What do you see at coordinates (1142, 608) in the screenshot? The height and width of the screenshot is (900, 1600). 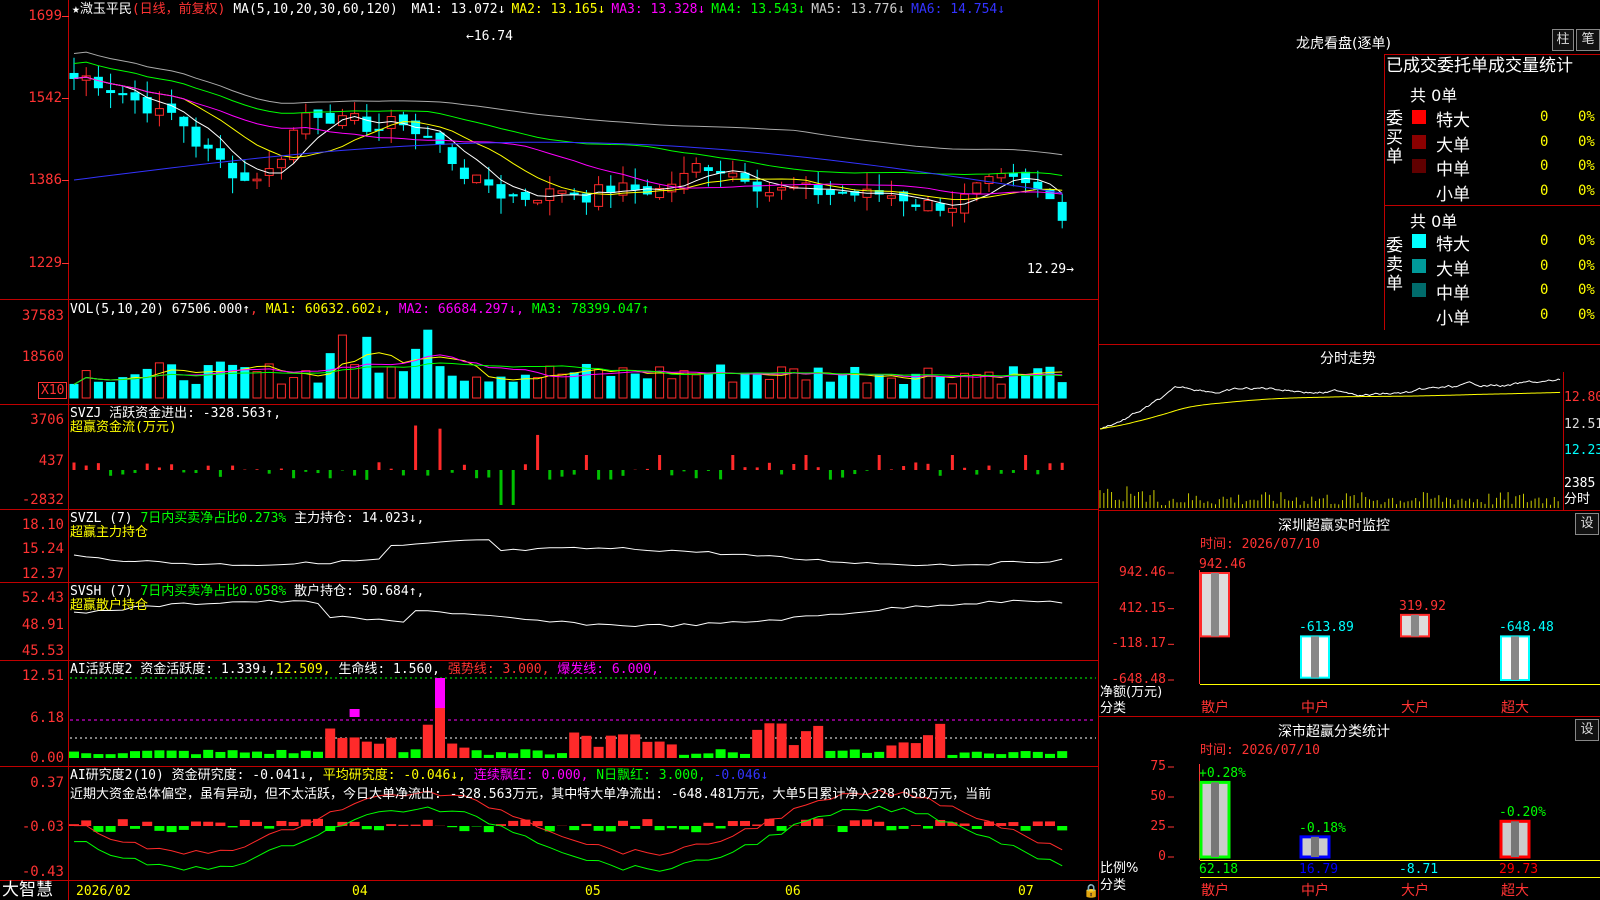 I see `sz-monitor-ytick: 412.15` at bounding box center [1142, 608].